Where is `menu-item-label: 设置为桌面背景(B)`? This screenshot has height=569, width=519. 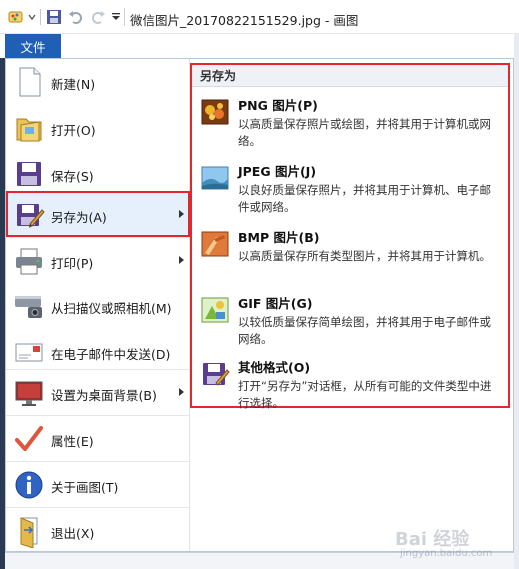
menu-item-label: 设置为桌面背景(B) is located at coordinates (104, 395).